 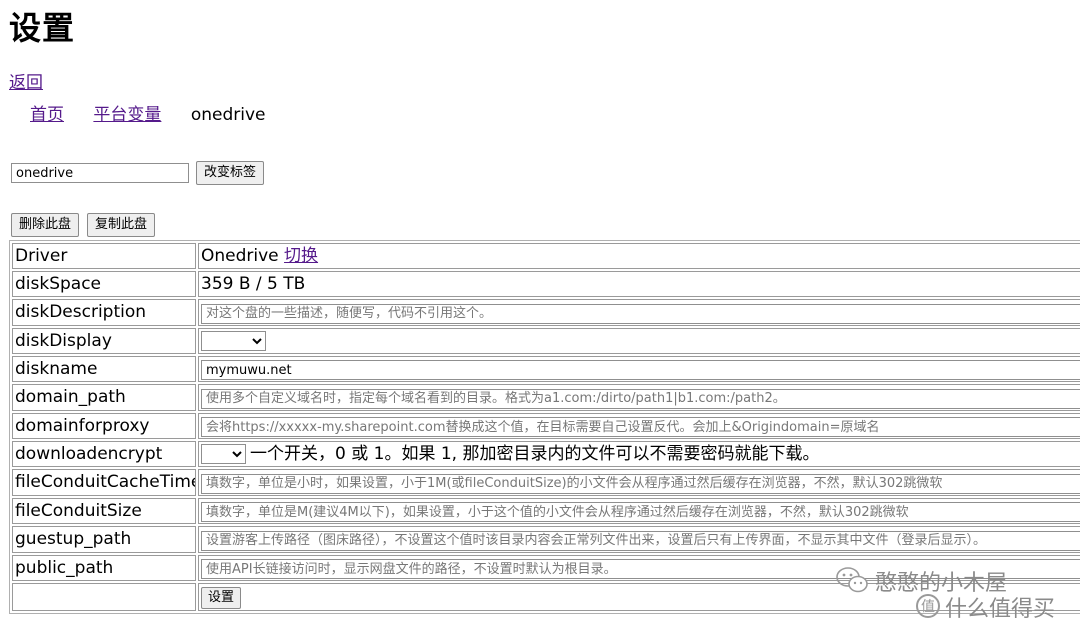 What do you see at coordinates (639, 284) in the screenshot?
I see `disk-space-value: 359 B / 5 TB` at bounding box center [639, 284].